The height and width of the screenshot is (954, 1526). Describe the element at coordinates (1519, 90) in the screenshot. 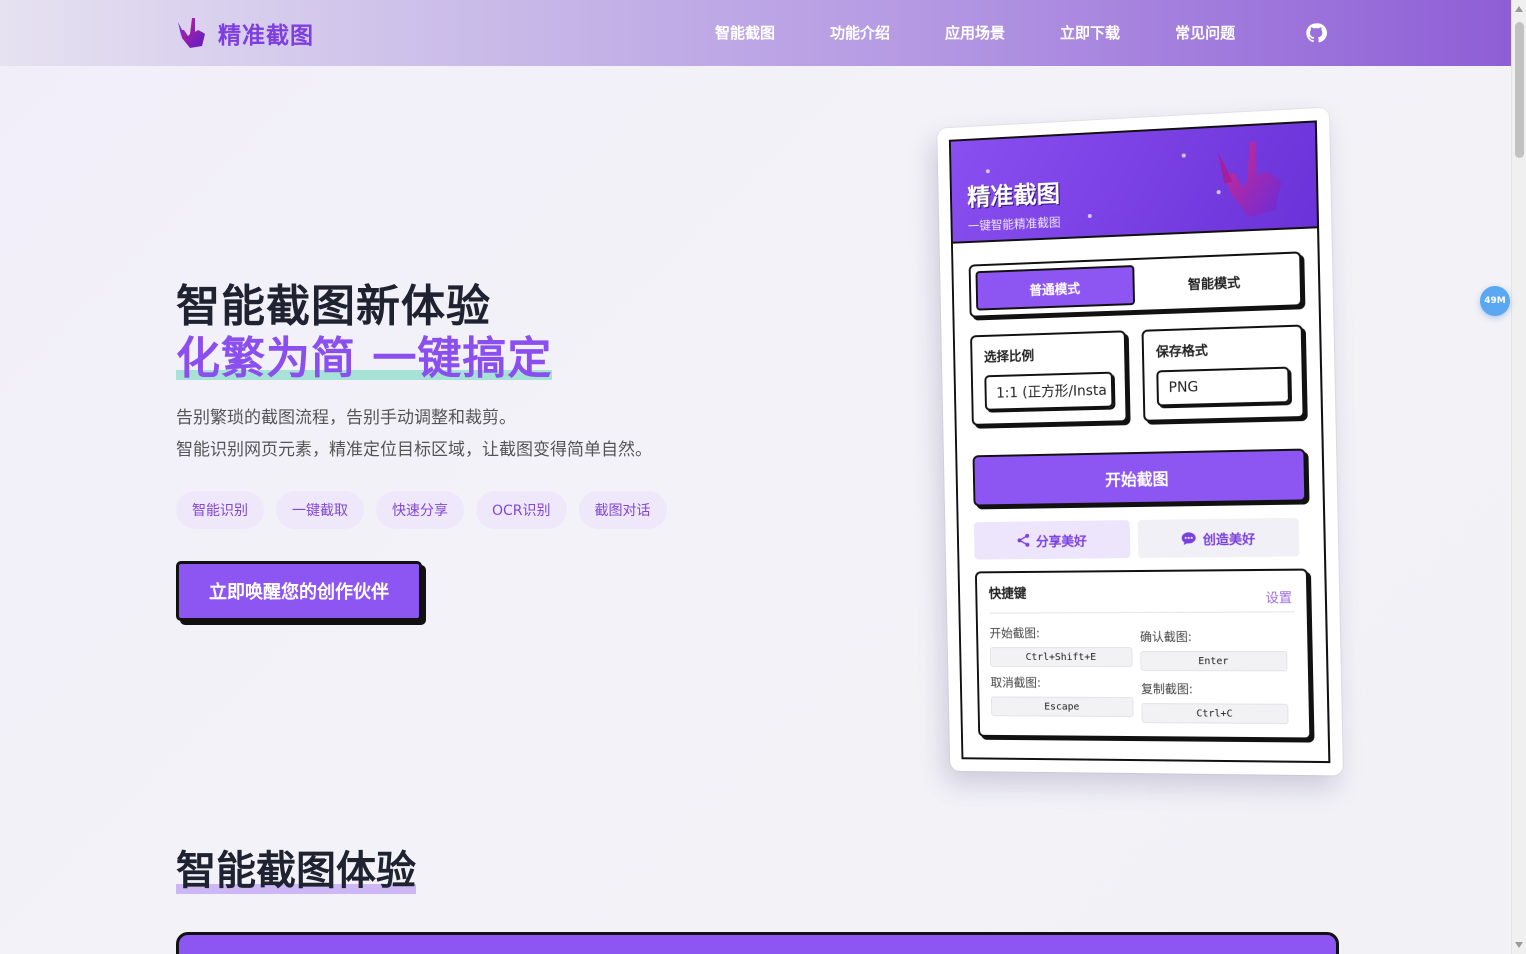

I see `scroll-thumb` at that location.